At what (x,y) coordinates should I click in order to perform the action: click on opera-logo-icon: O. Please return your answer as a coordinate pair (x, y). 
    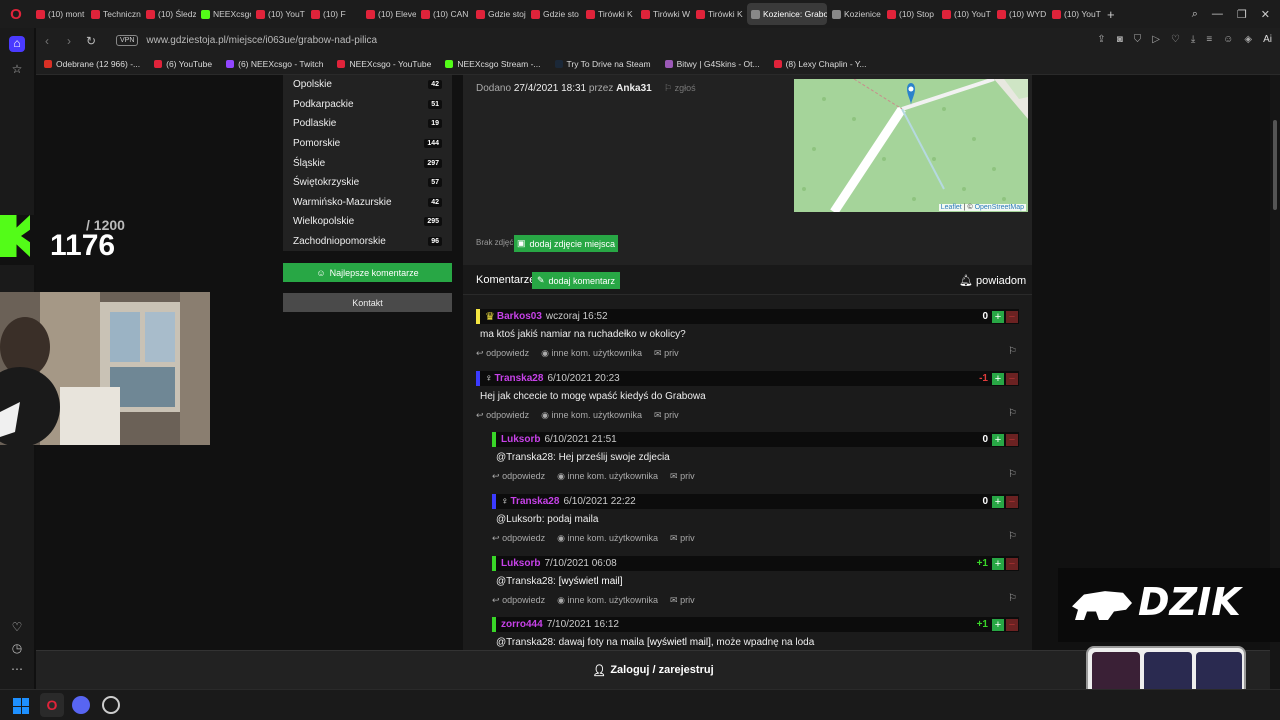
    Looking at the image, I should click on (16, 14).